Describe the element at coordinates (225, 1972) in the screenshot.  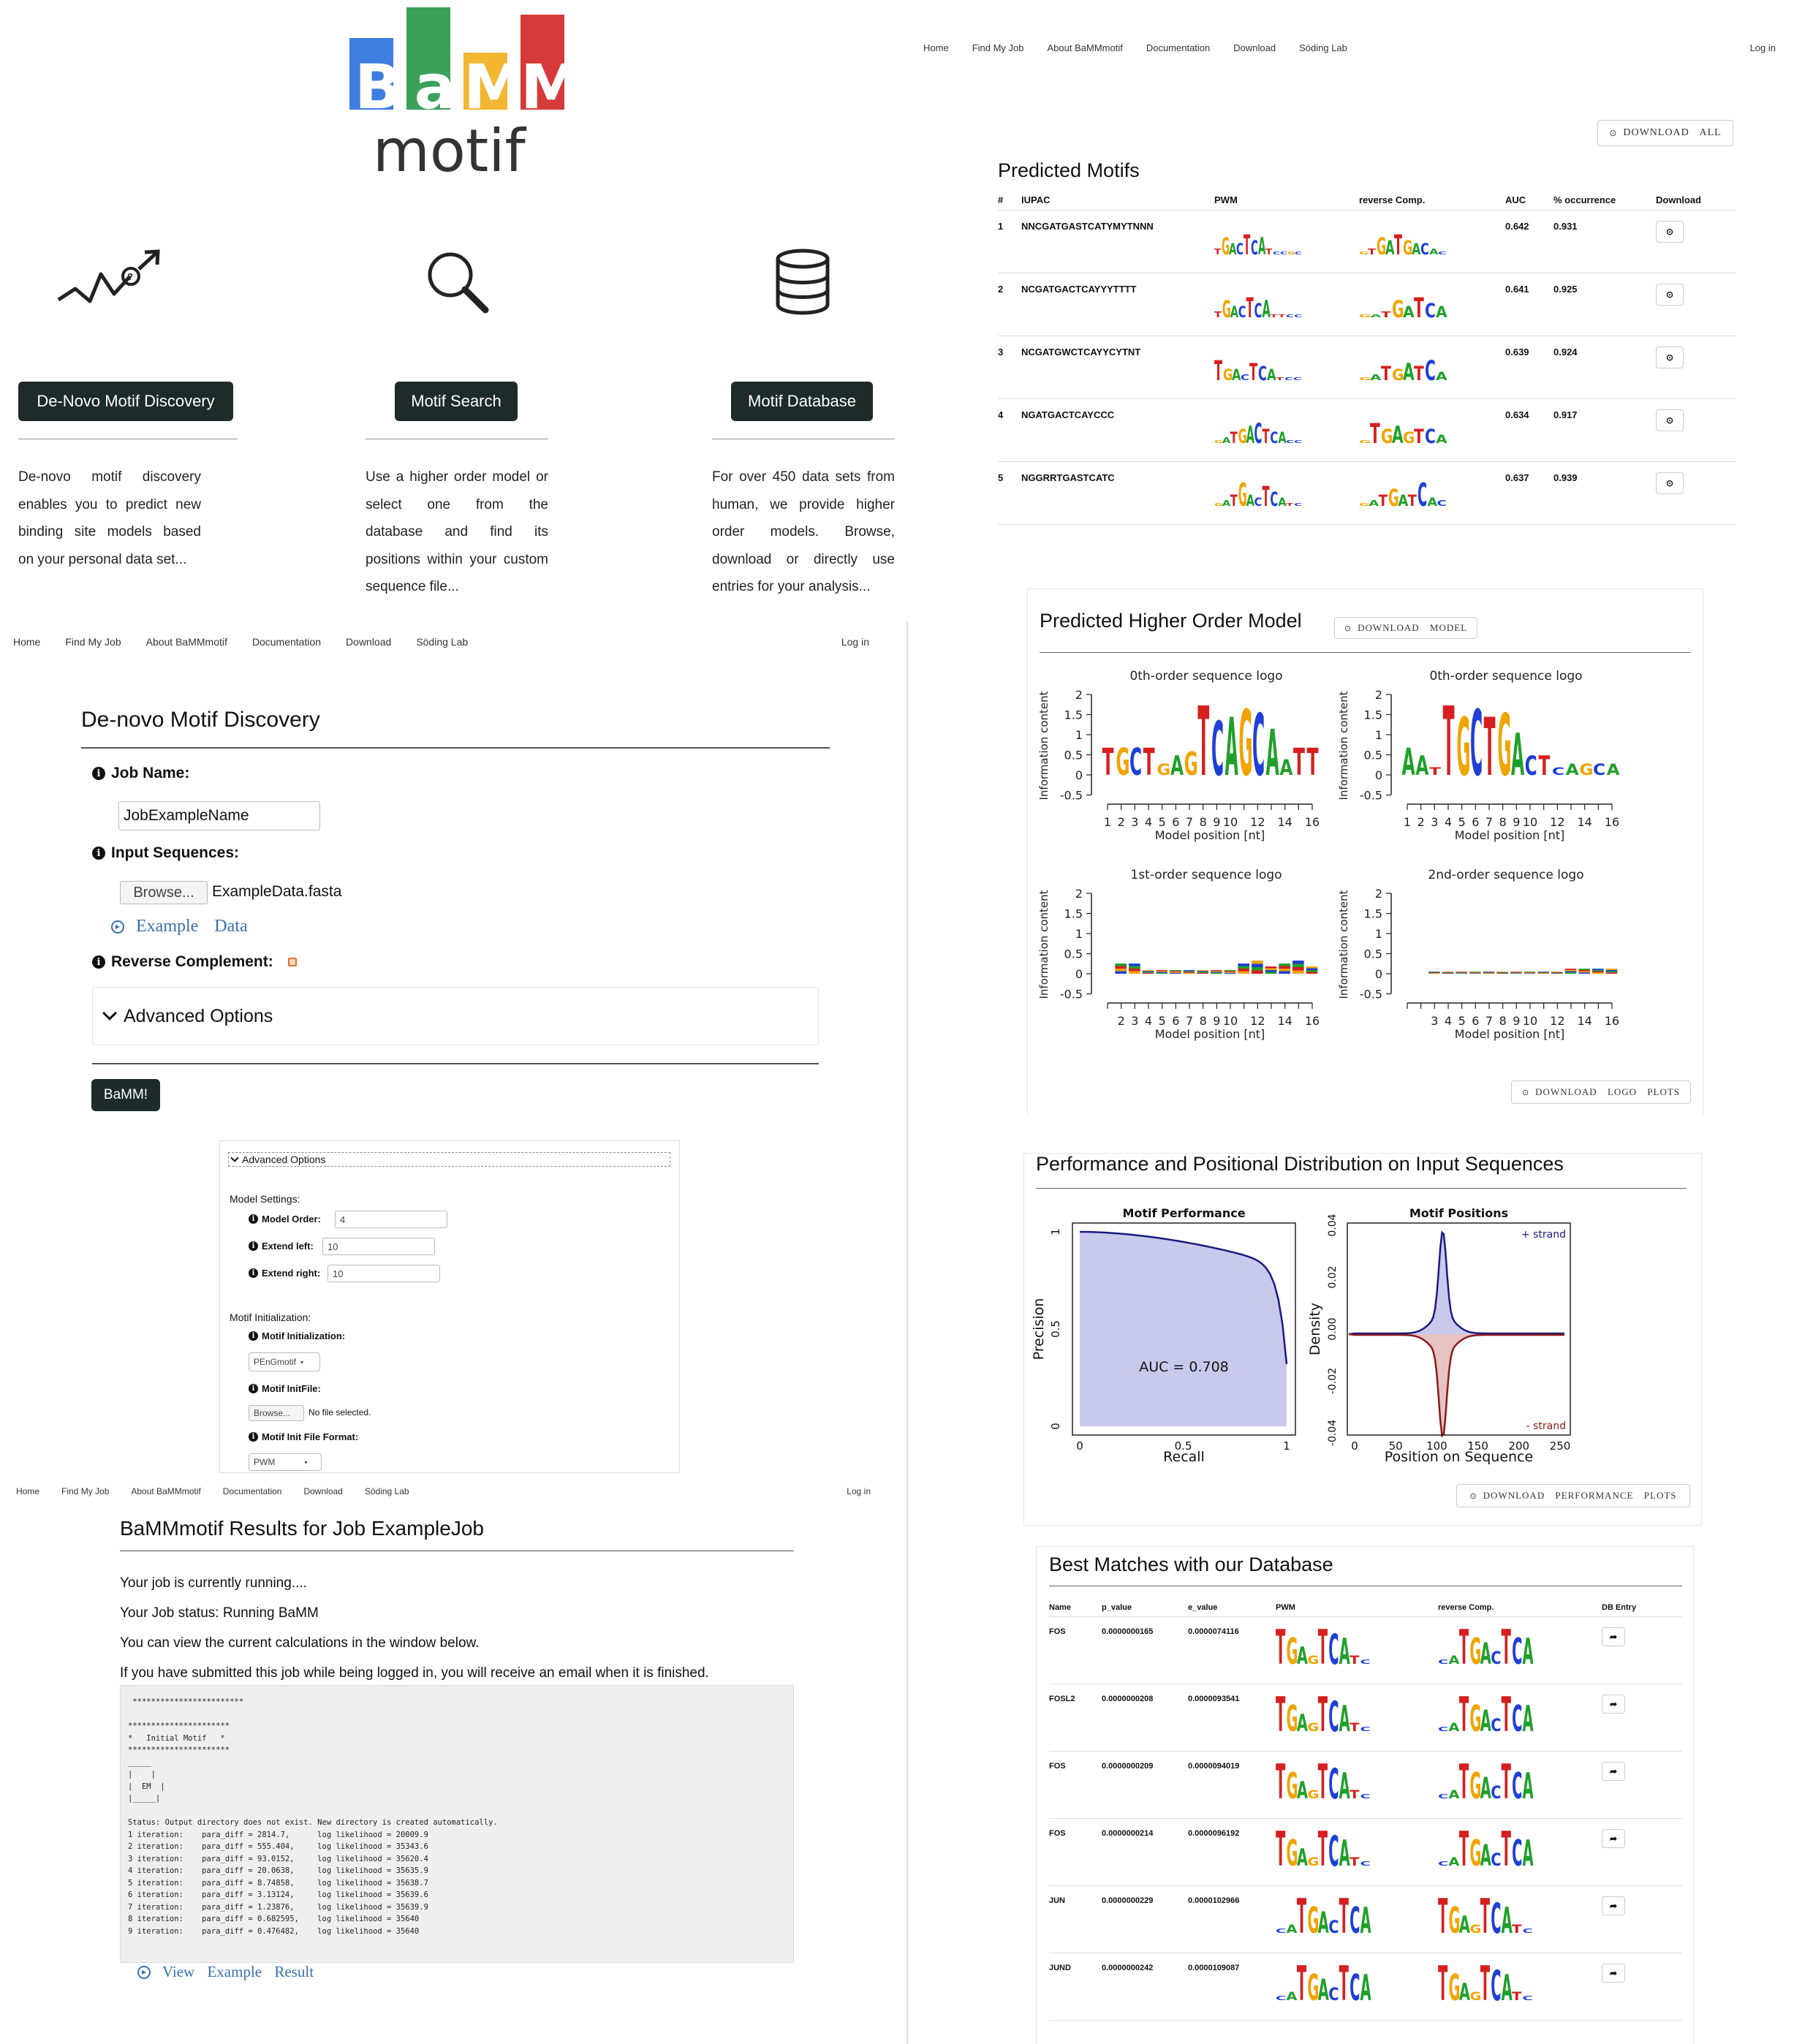
I see `view-example-result-link: ▶ View Example Result` at that location.